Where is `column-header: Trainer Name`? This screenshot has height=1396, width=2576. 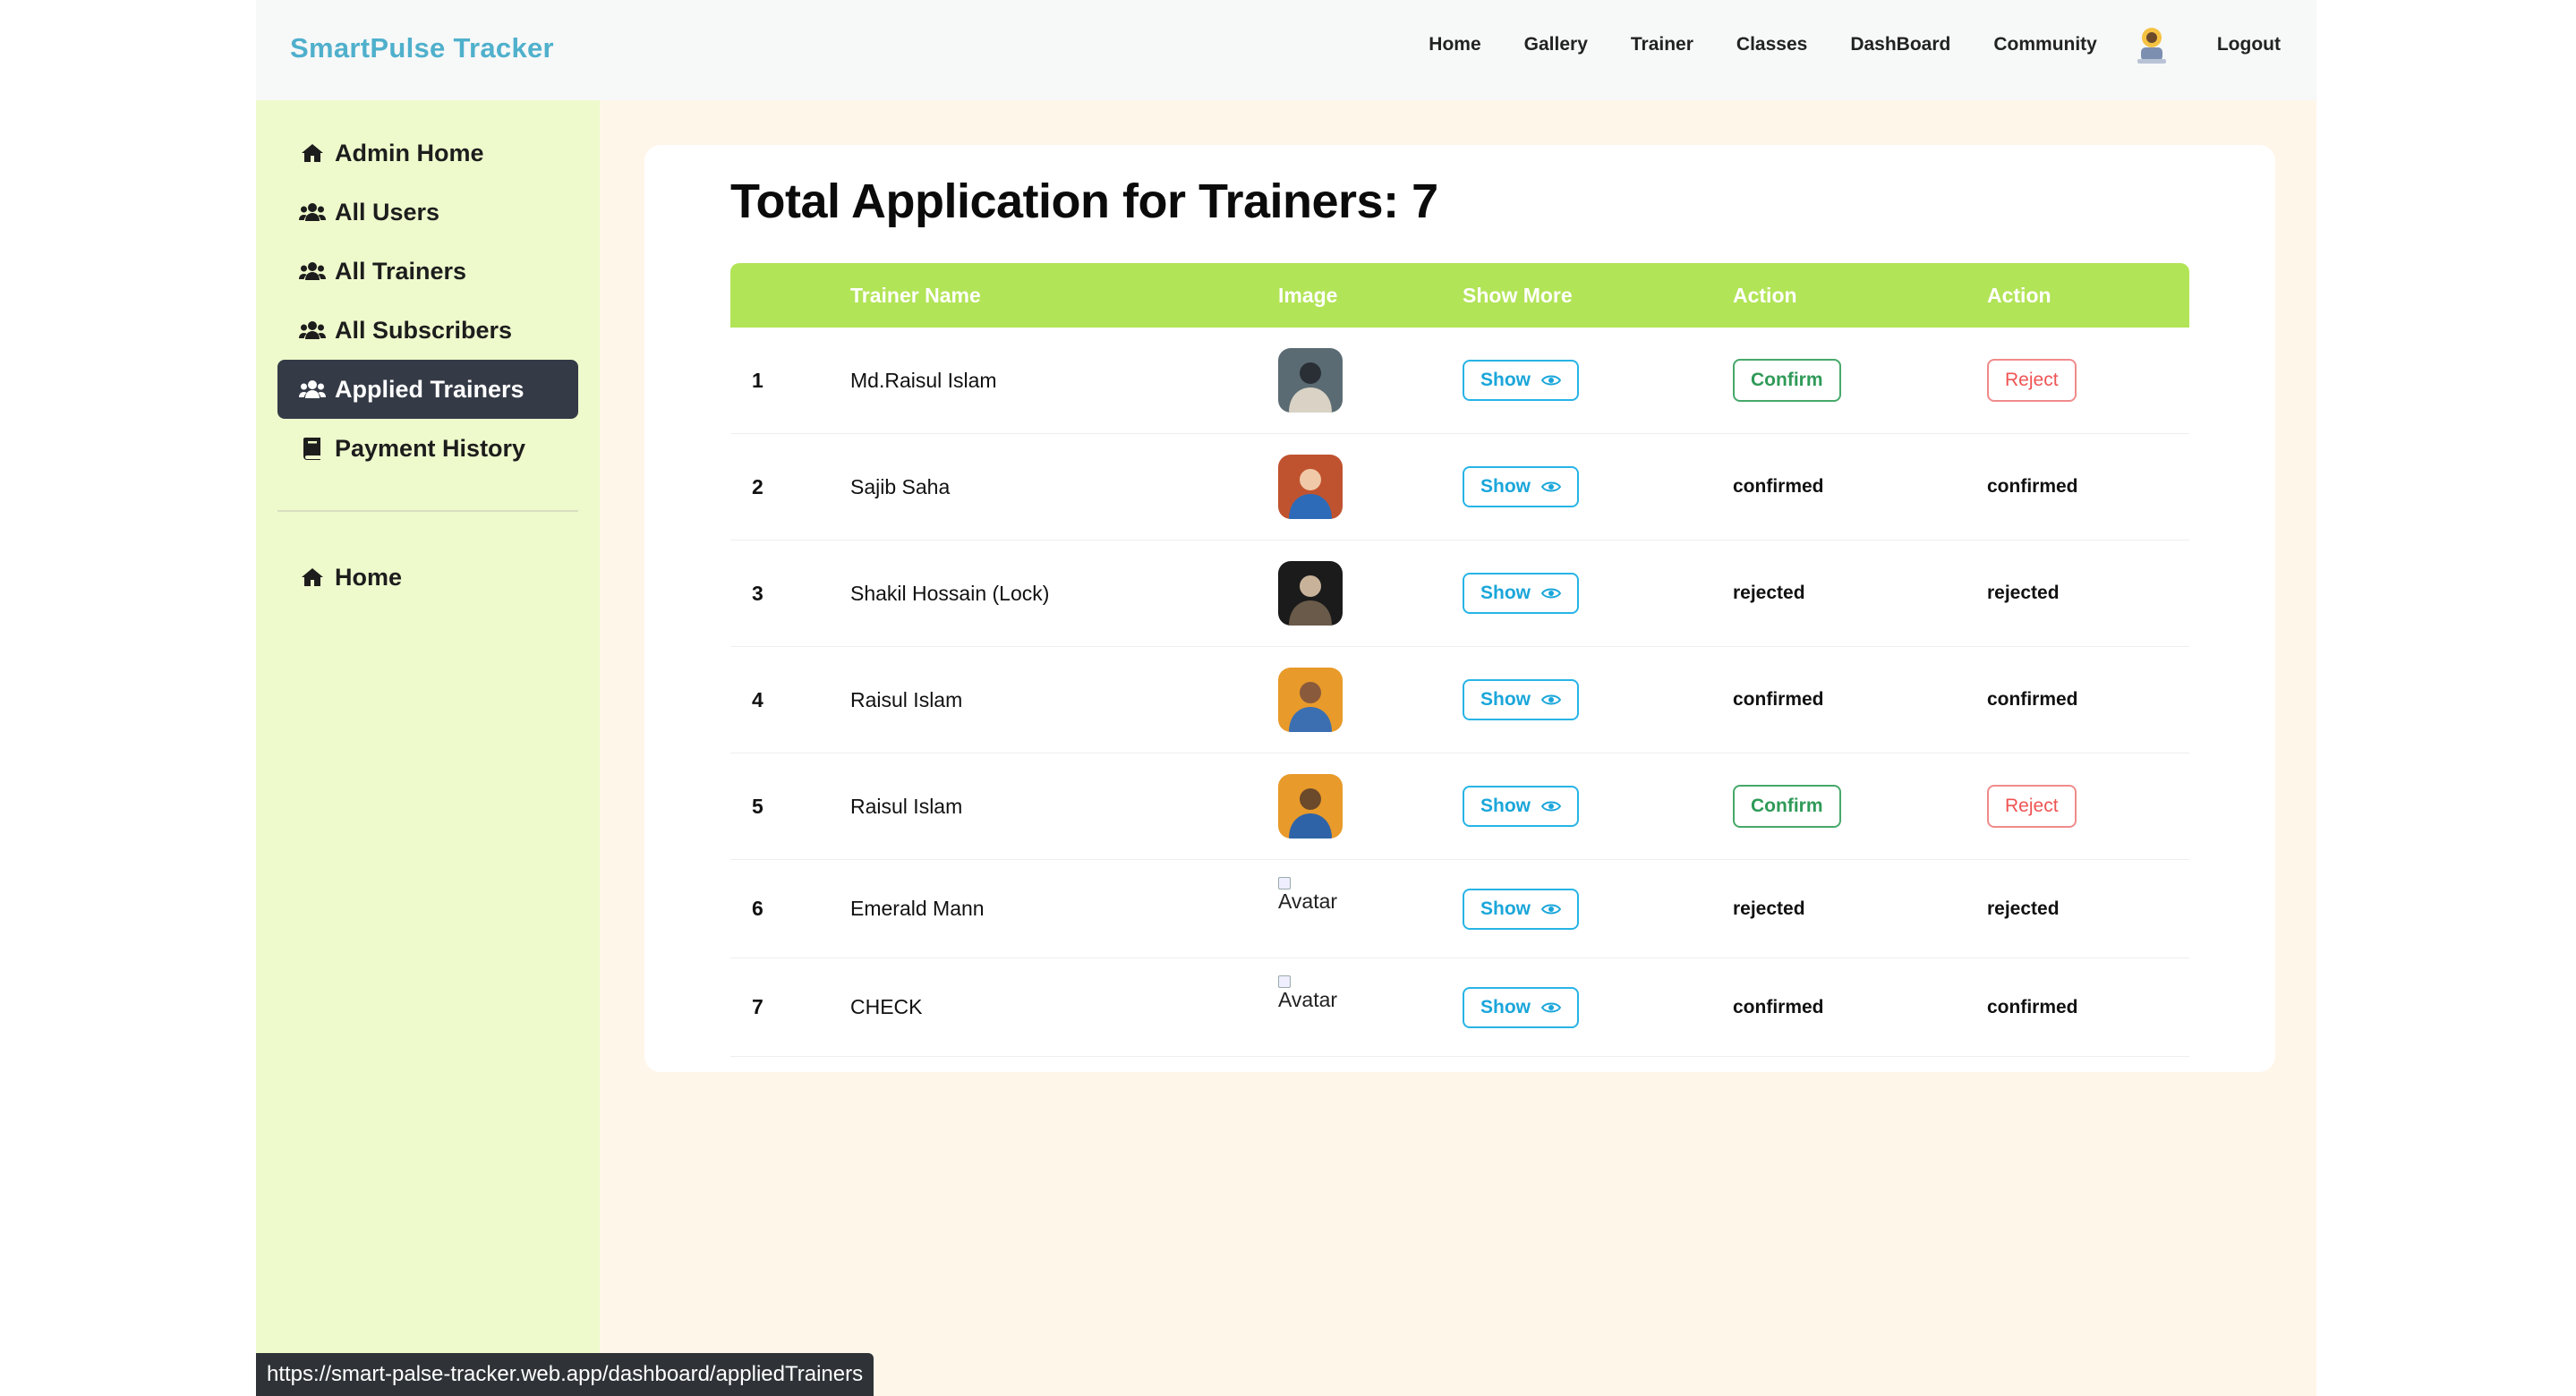 column-header: Trainer Name is located at coordinates (915, 295).